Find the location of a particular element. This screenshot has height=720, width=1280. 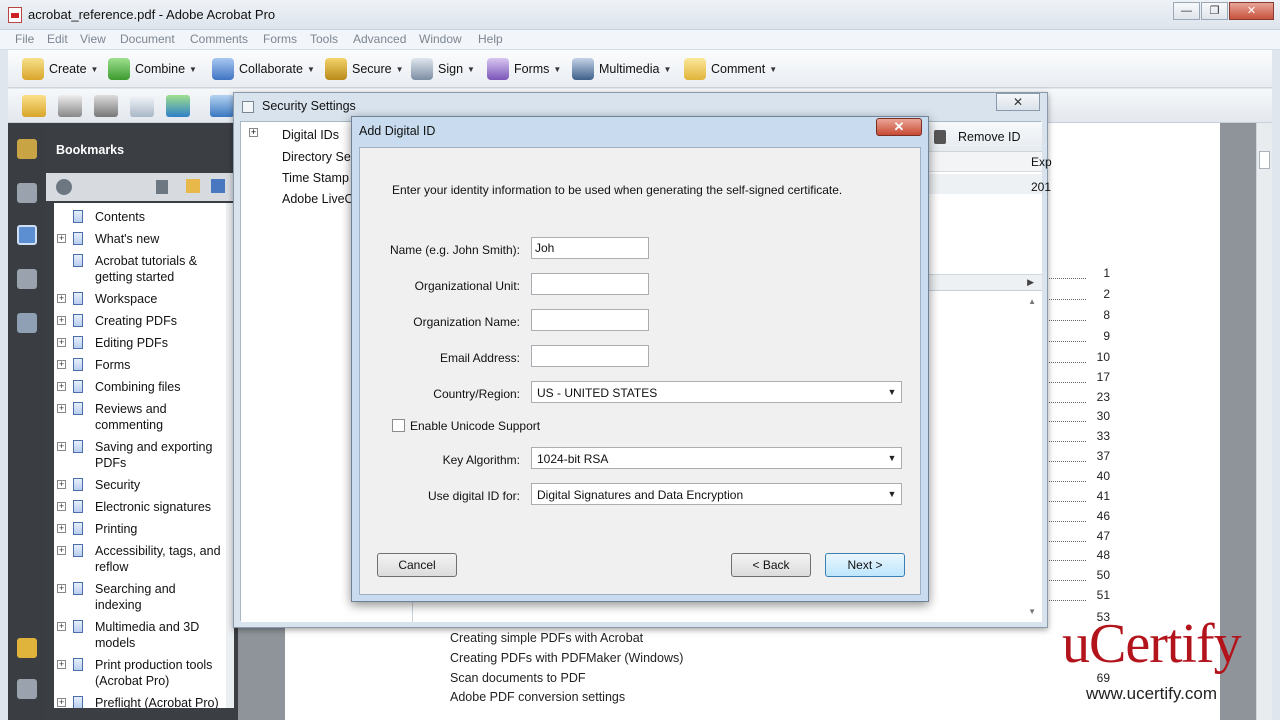

print-icon is located at coordinates (70, 106).